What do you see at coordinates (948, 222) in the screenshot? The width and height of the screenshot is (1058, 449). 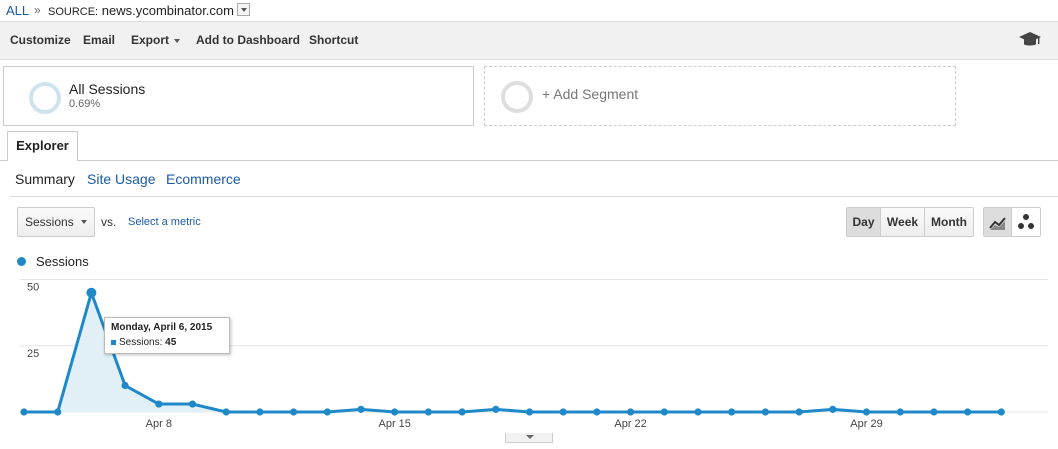 I see `month-button: Month` at bounding box center [948, 222].